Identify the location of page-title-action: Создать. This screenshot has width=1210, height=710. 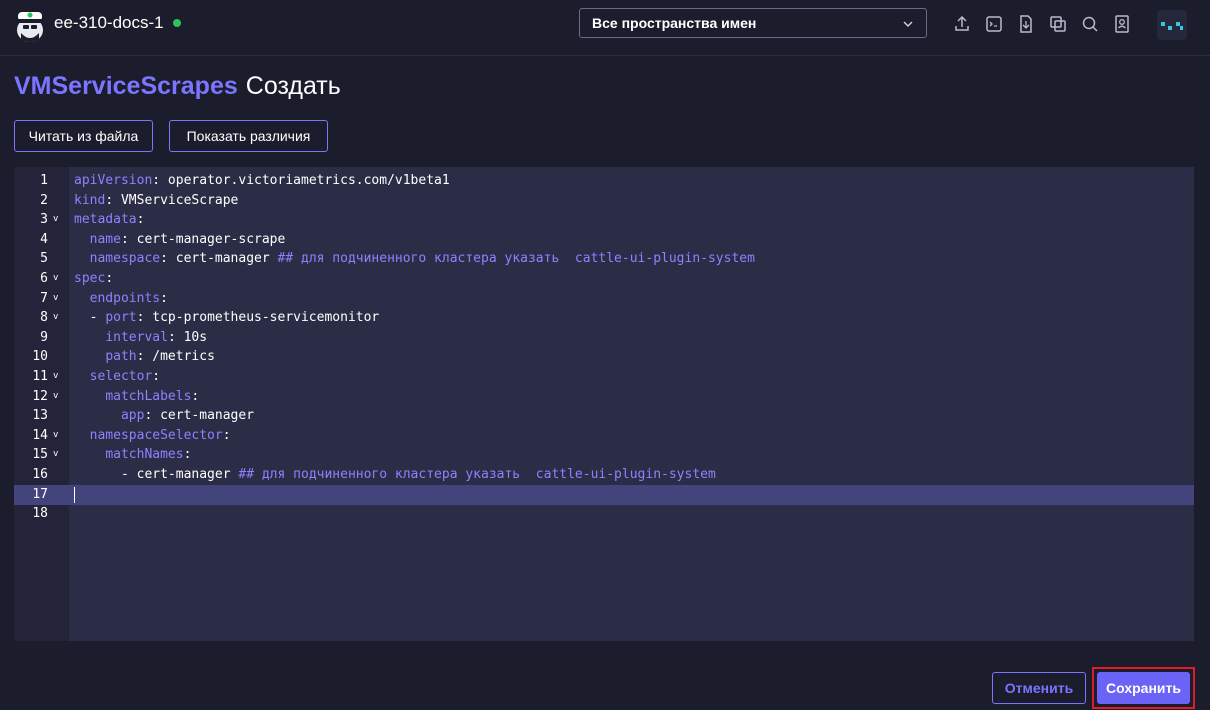
(293, 86).